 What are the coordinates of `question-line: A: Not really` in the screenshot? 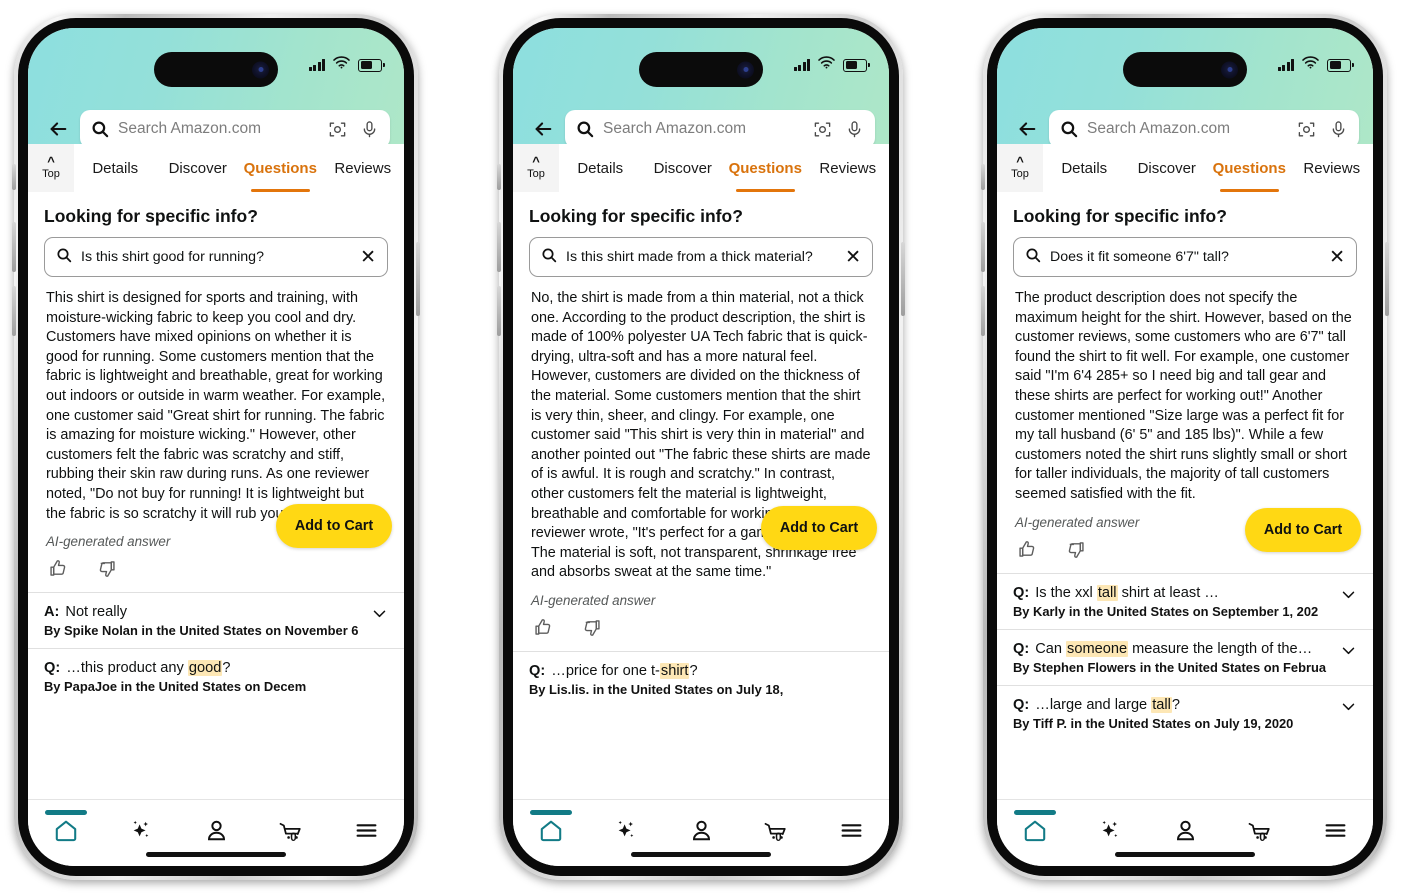 It's located at (216, 612).